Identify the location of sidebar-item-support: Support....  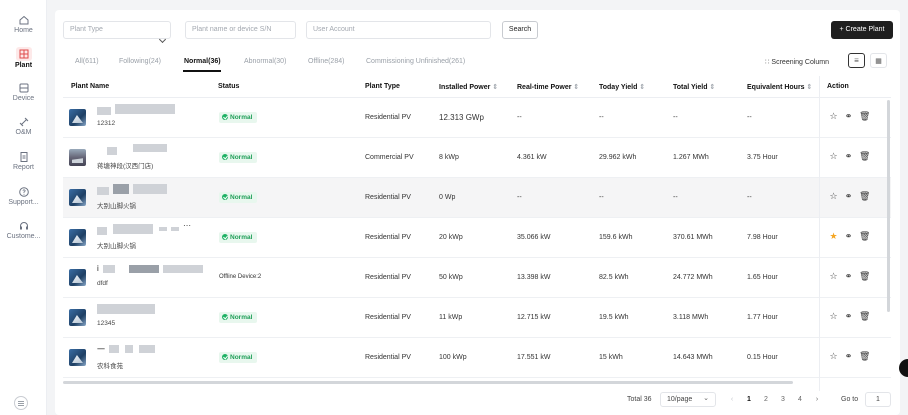
(23, 196).